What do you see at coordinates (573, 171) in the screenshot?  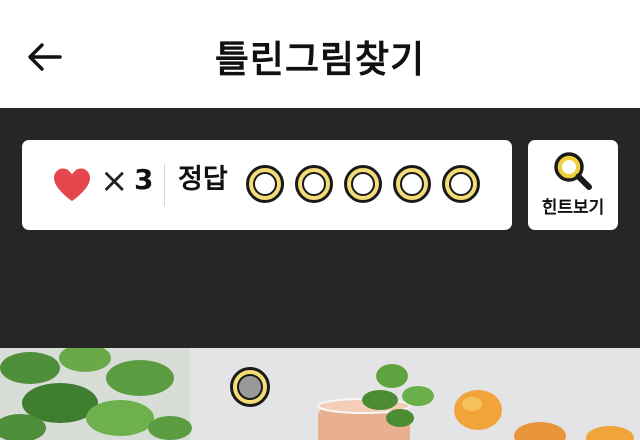 I see `magnifier-icon` at bounding box center [573, 171].